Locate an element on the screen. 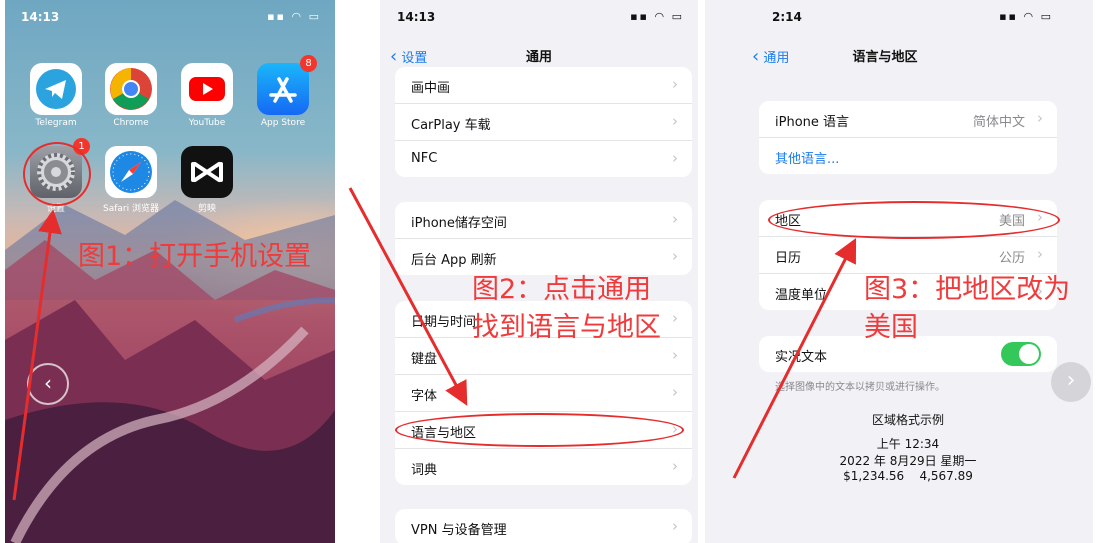  arrow-to-language-region is located at coordinates (408, 296).